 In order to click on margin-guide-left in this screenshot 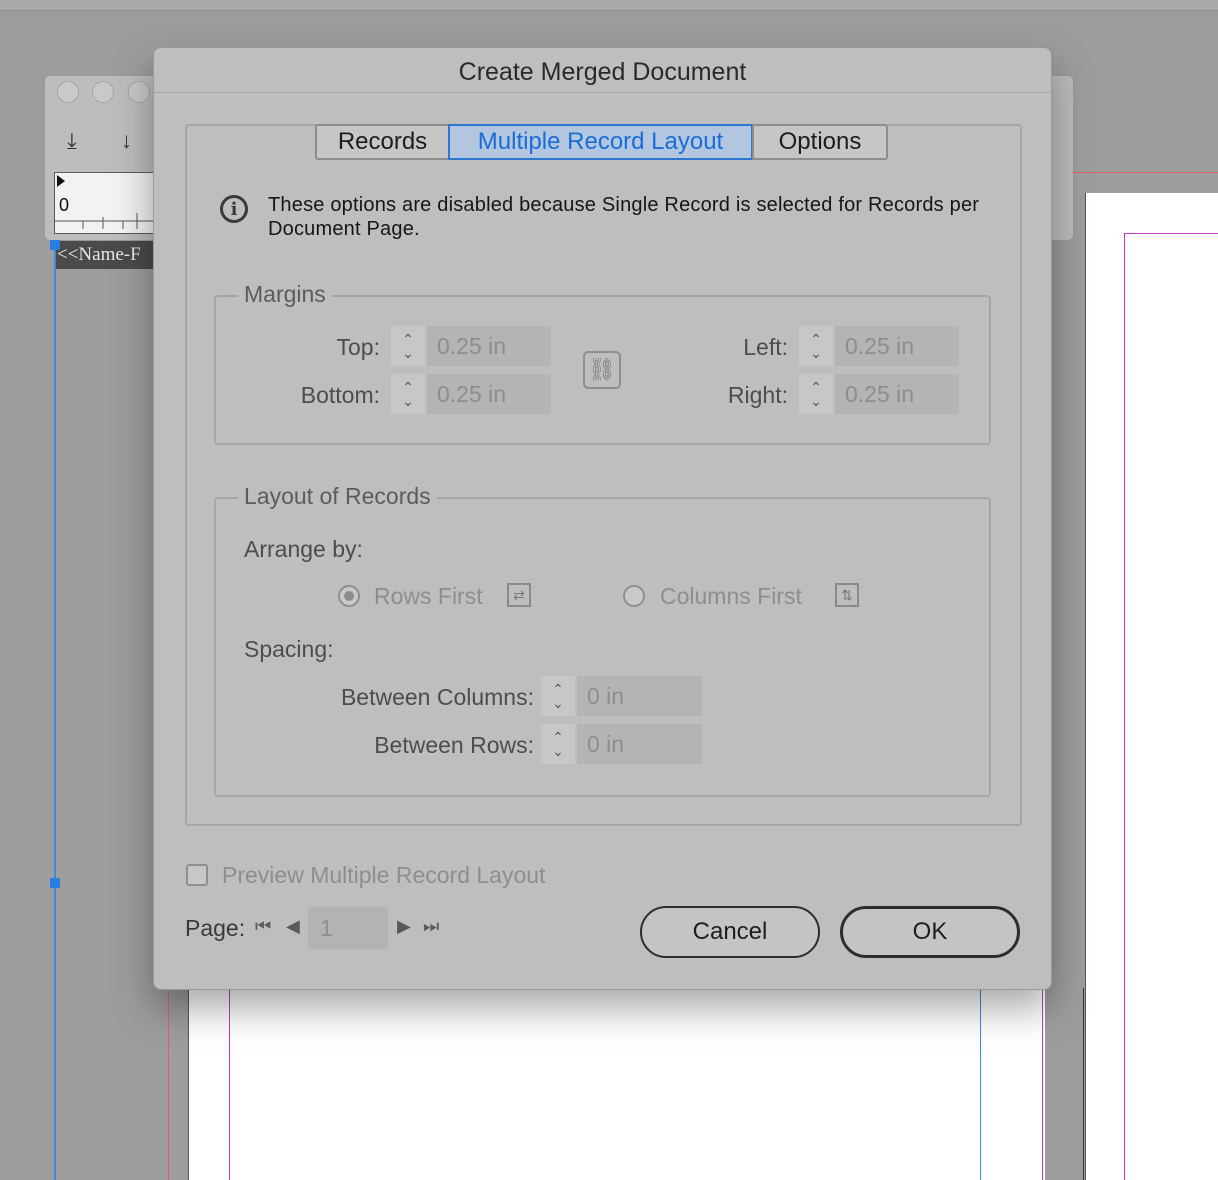, I will do `click(229, 1084)`.